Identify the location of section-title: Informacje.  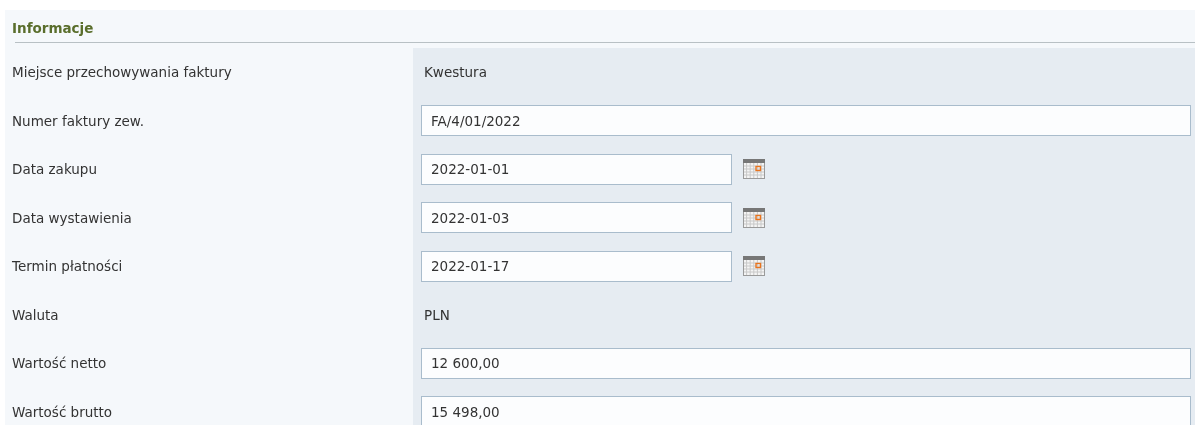
(53, 29).